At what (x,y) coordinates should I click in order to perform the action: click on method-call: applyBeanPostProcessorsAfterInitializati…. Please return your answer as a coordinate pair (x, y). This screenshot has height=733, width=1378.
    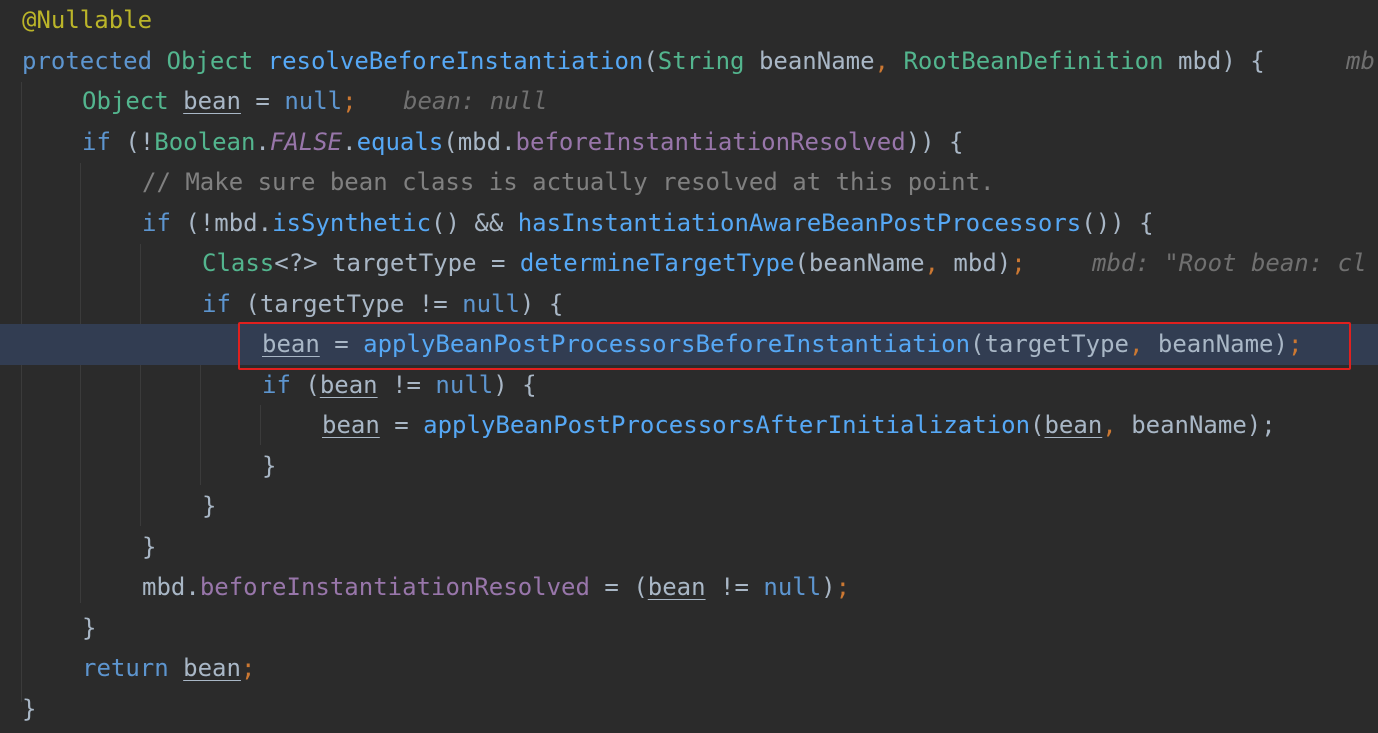
    Looking at the image, I should click on (726, 425).